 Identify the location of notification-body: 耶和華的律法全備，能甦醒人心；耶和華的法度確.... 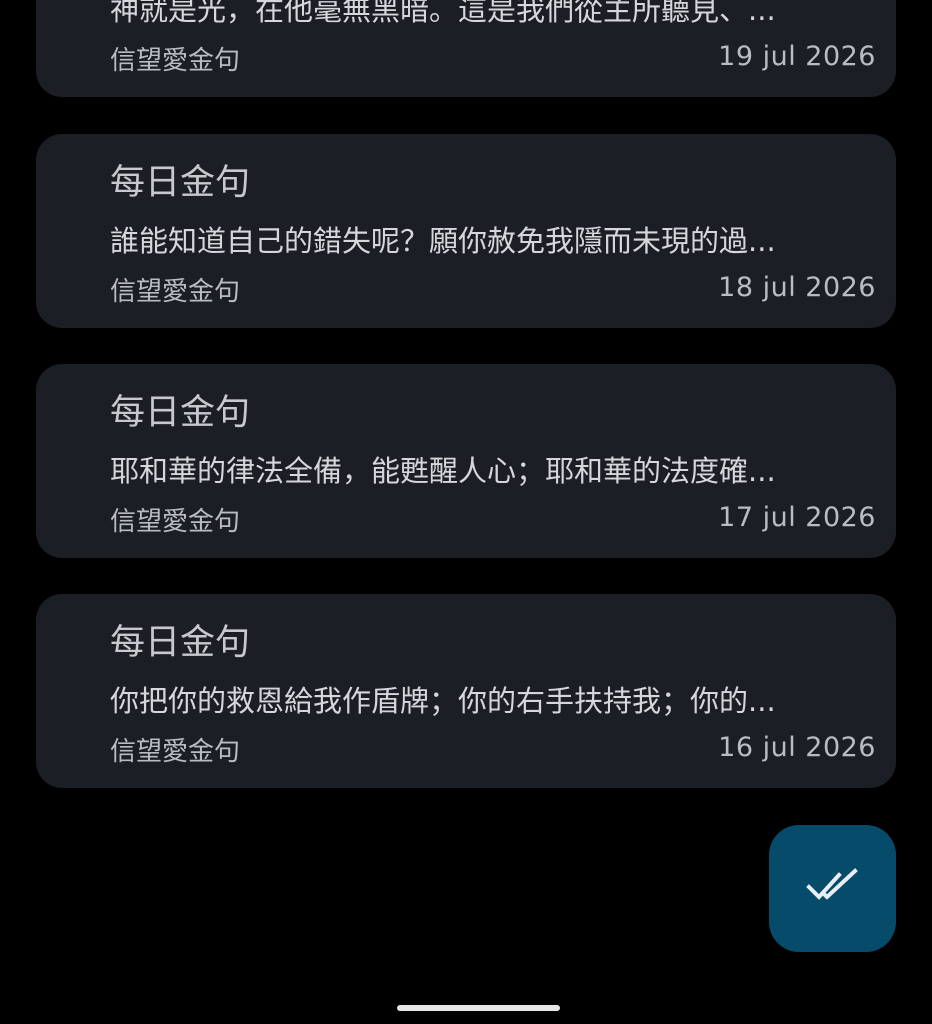
(443, 471).